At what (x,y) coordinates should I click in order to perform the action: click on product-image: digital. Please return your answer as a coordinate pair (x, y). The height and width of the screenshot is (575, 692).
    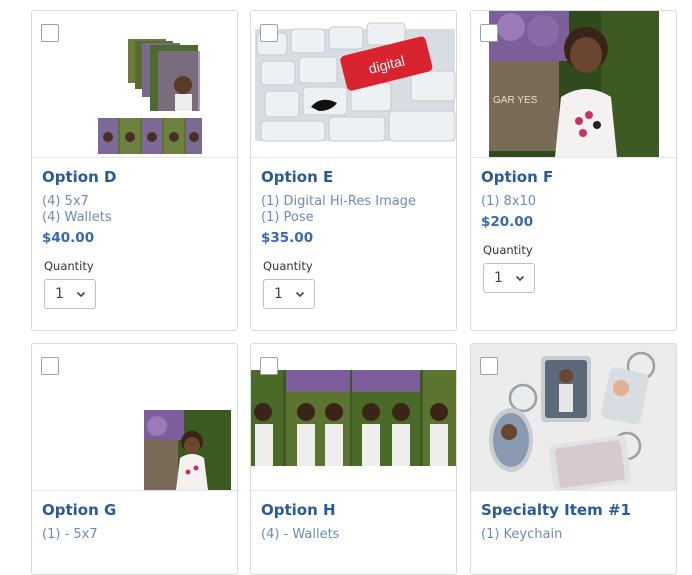
    Looking at the image, I should click on (353, 84).